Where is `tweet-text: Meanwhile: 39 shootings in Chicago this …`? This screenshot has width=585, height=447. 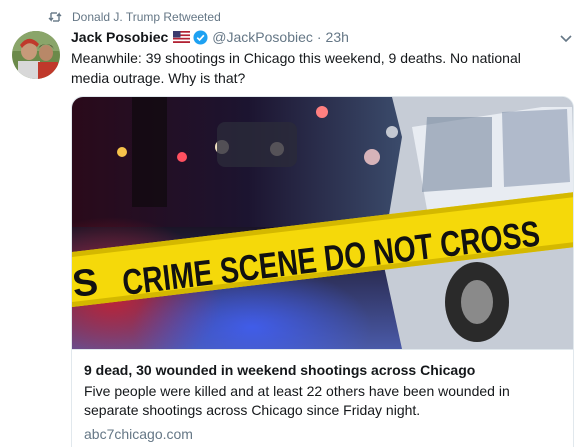
tweet-text: Meanwhile: 39 shootings in Chicago this … is located at coordinates (296, 68).